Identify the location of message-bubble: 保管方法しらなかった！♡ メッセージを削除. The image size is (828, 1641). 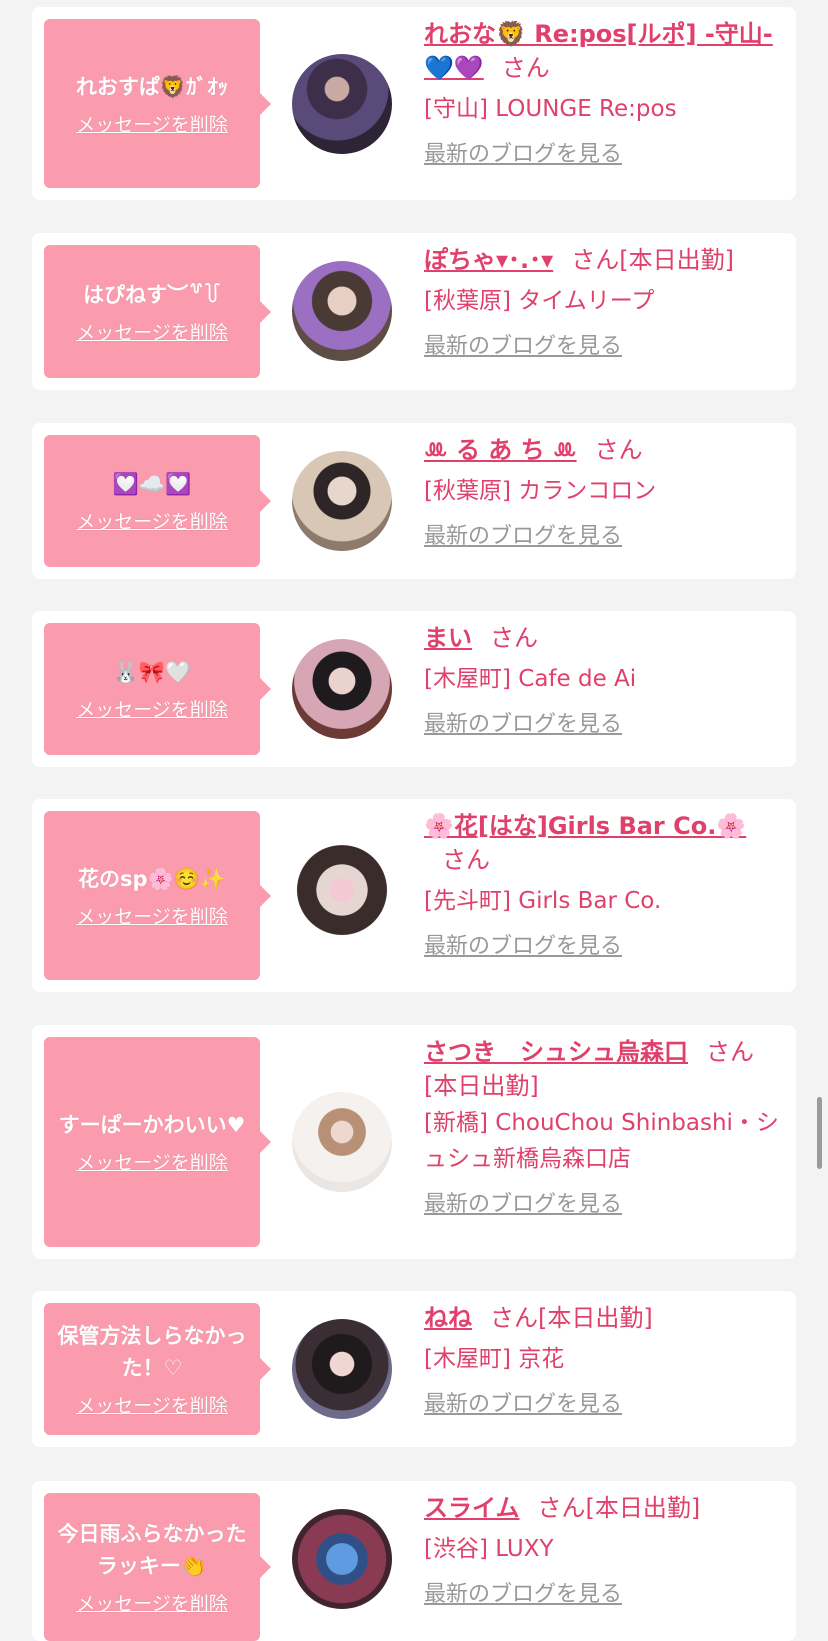
(157, 1369).